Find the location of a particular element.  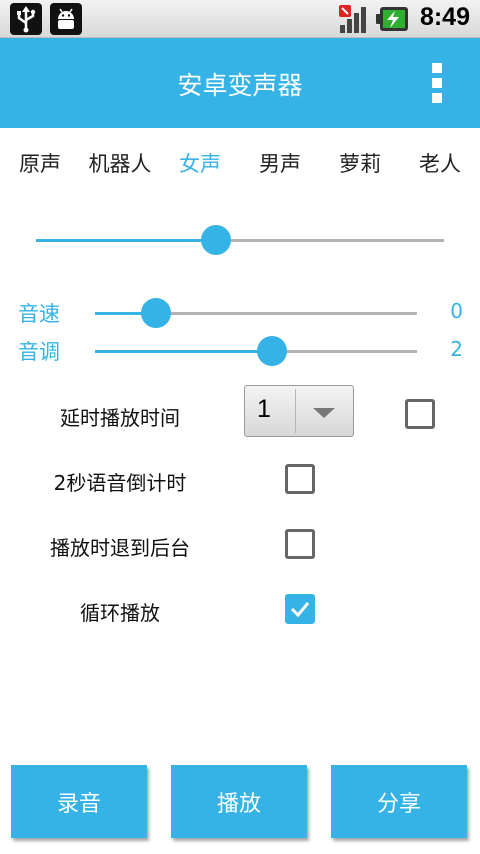

tab-original: 原声 is located at coordinates (40, 163).